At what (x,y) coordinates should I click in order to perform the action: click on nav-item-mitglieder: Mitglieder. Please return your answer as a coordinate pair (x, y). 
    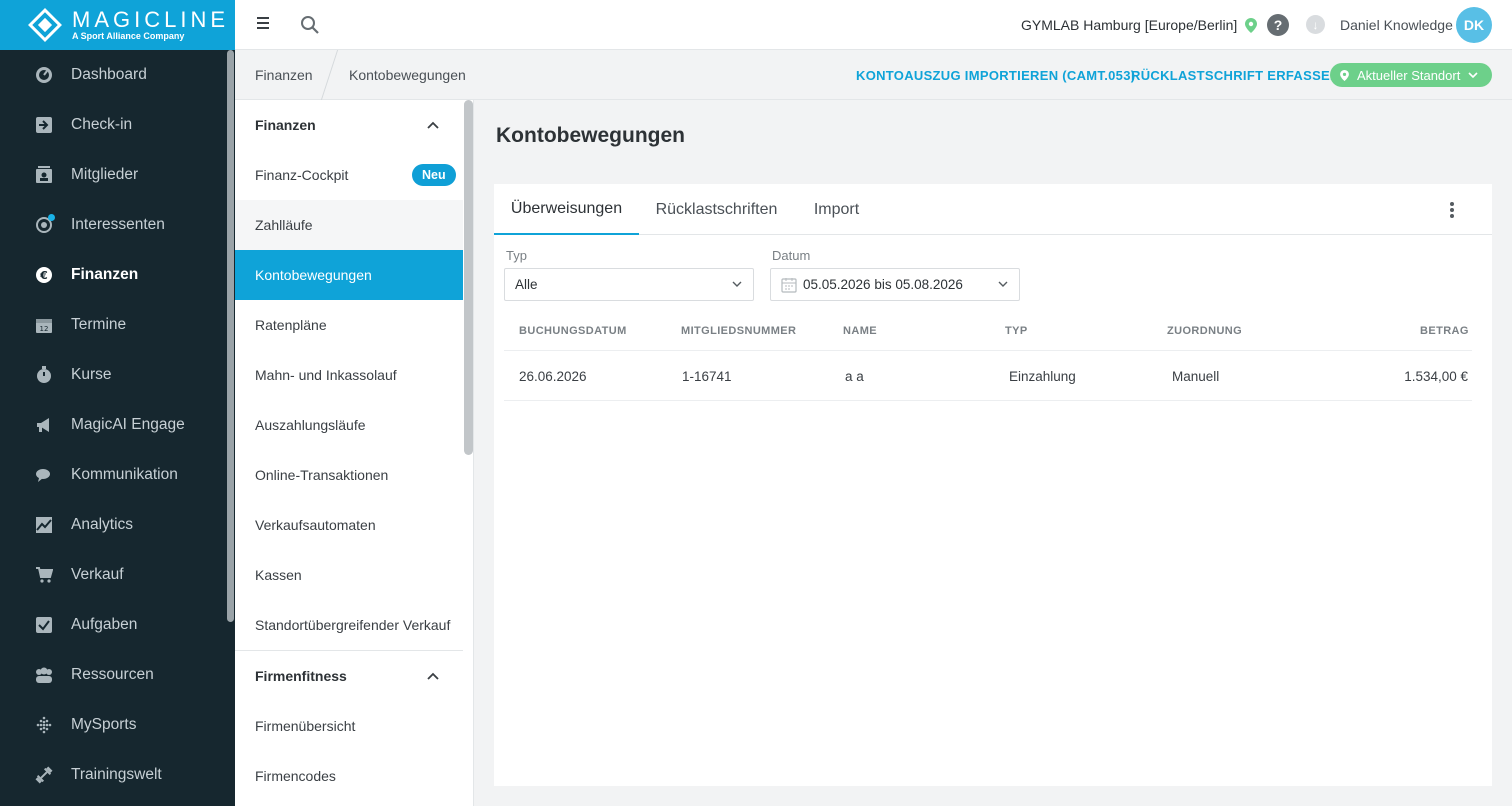
    Looking at the image, I should click on (117, 175).